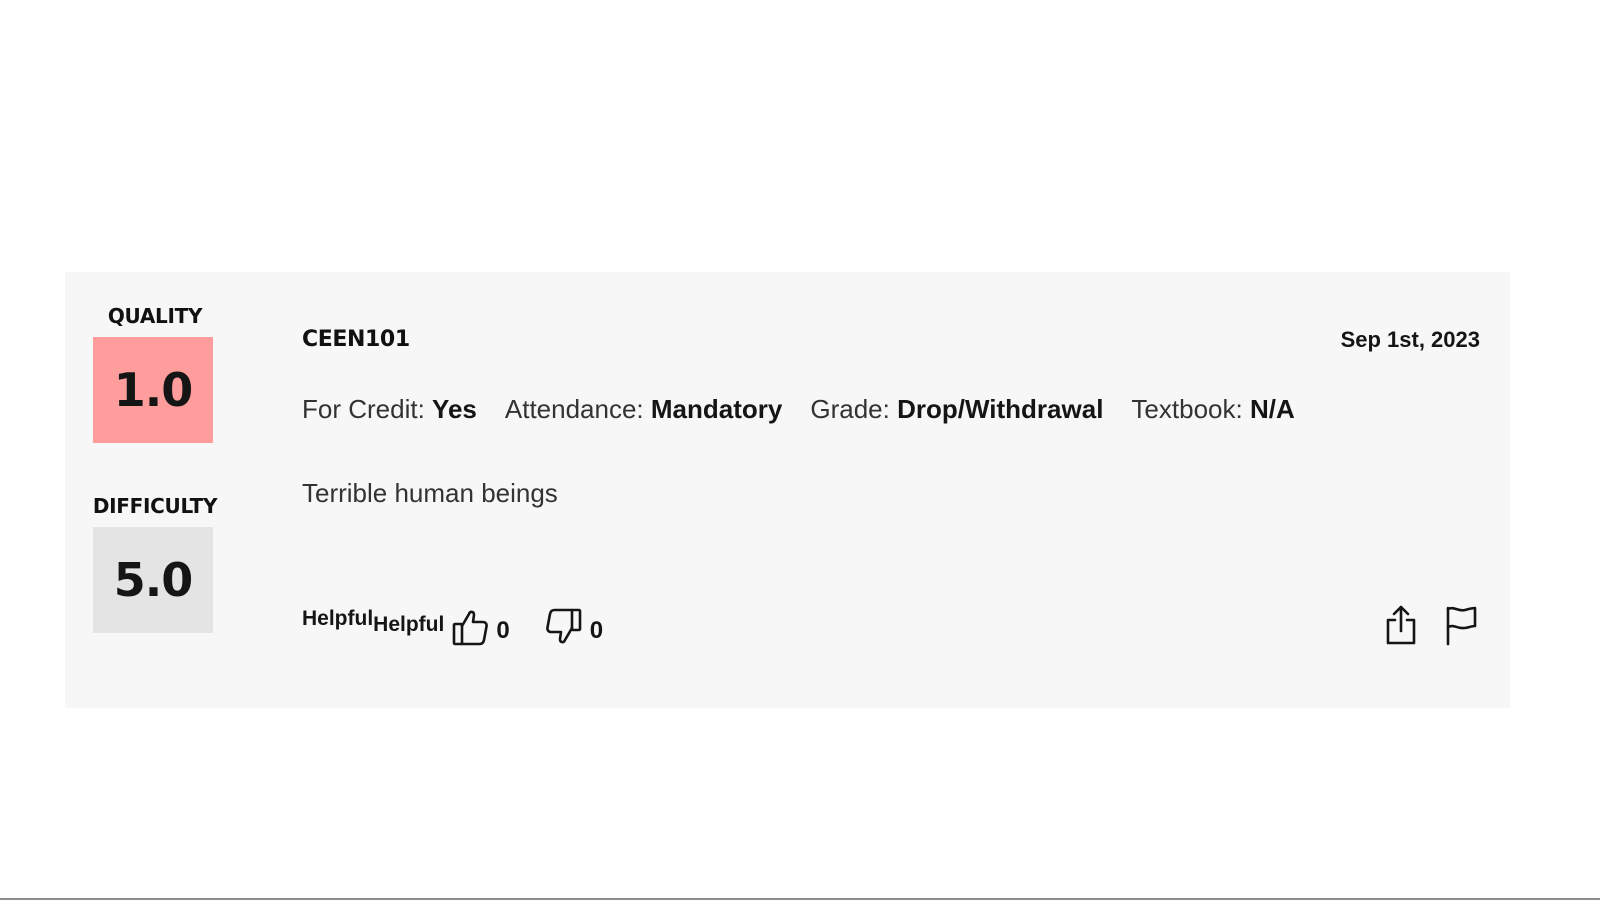  I want to click on thumbs-down-button: 0, so click(574, 627).